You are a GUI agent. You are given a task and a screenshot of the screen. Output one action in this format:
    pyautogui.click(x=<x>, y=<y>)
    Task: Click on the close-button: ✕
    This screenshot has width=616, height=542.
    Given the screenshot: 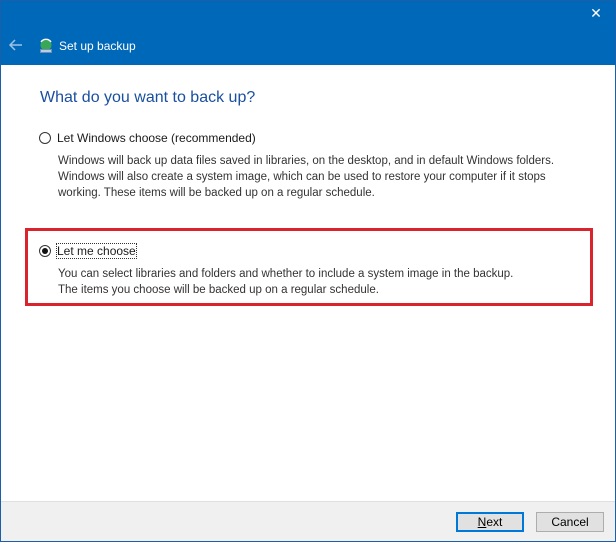 What is the action you would take?
    pyautogui.click(x=596, y=14)
    